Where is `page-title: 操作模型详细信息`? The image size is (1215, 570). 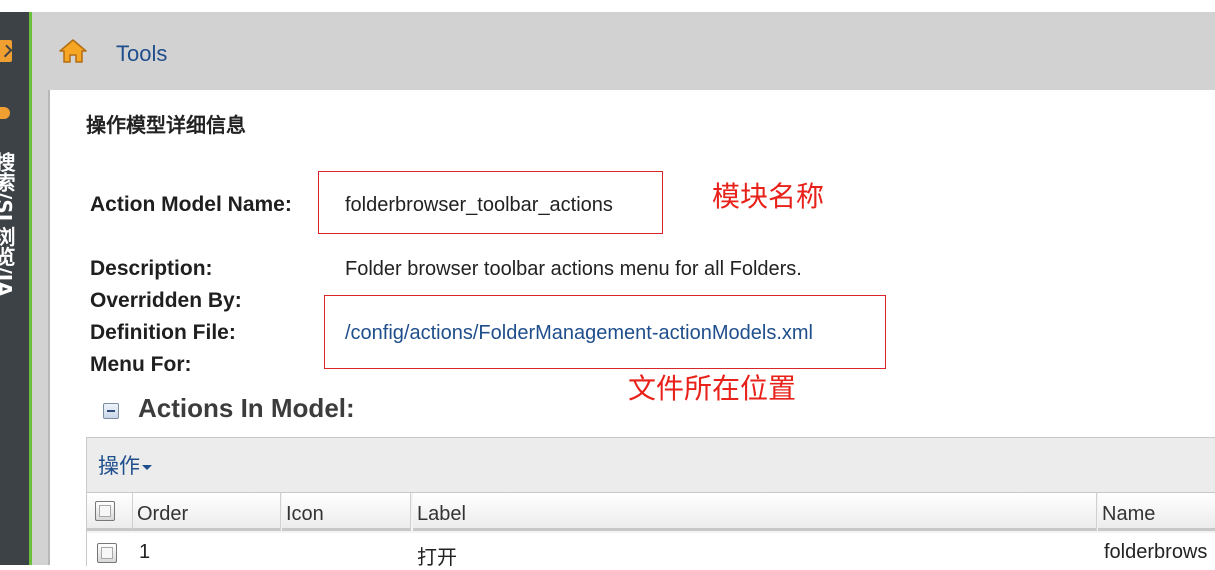
page-title: 操作模型详细信息 is located at coordinates (166, 126).